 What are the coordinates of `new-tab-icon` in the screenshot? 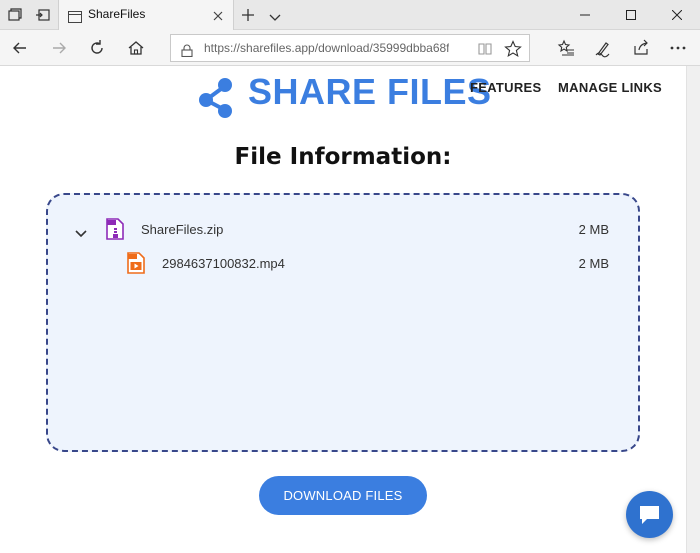 It's located at (248, 15).